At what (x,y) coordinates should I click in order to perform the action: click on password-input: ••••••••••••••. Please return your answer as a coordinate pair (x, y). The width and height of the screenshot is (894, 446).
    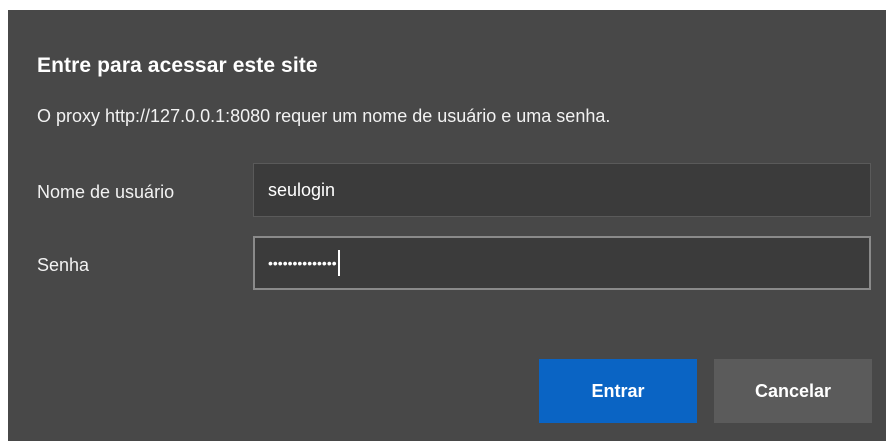
    Looking at the image, I should click on (562, 263).